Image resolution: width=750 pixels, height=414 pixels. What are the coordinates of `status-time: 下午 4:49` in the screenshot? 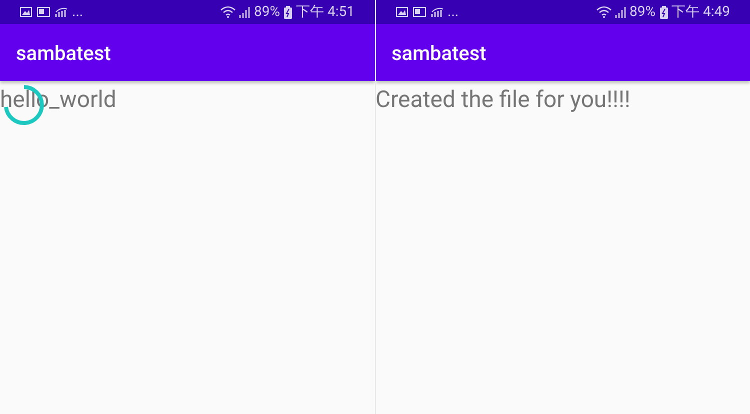 It's located at (701, 12).